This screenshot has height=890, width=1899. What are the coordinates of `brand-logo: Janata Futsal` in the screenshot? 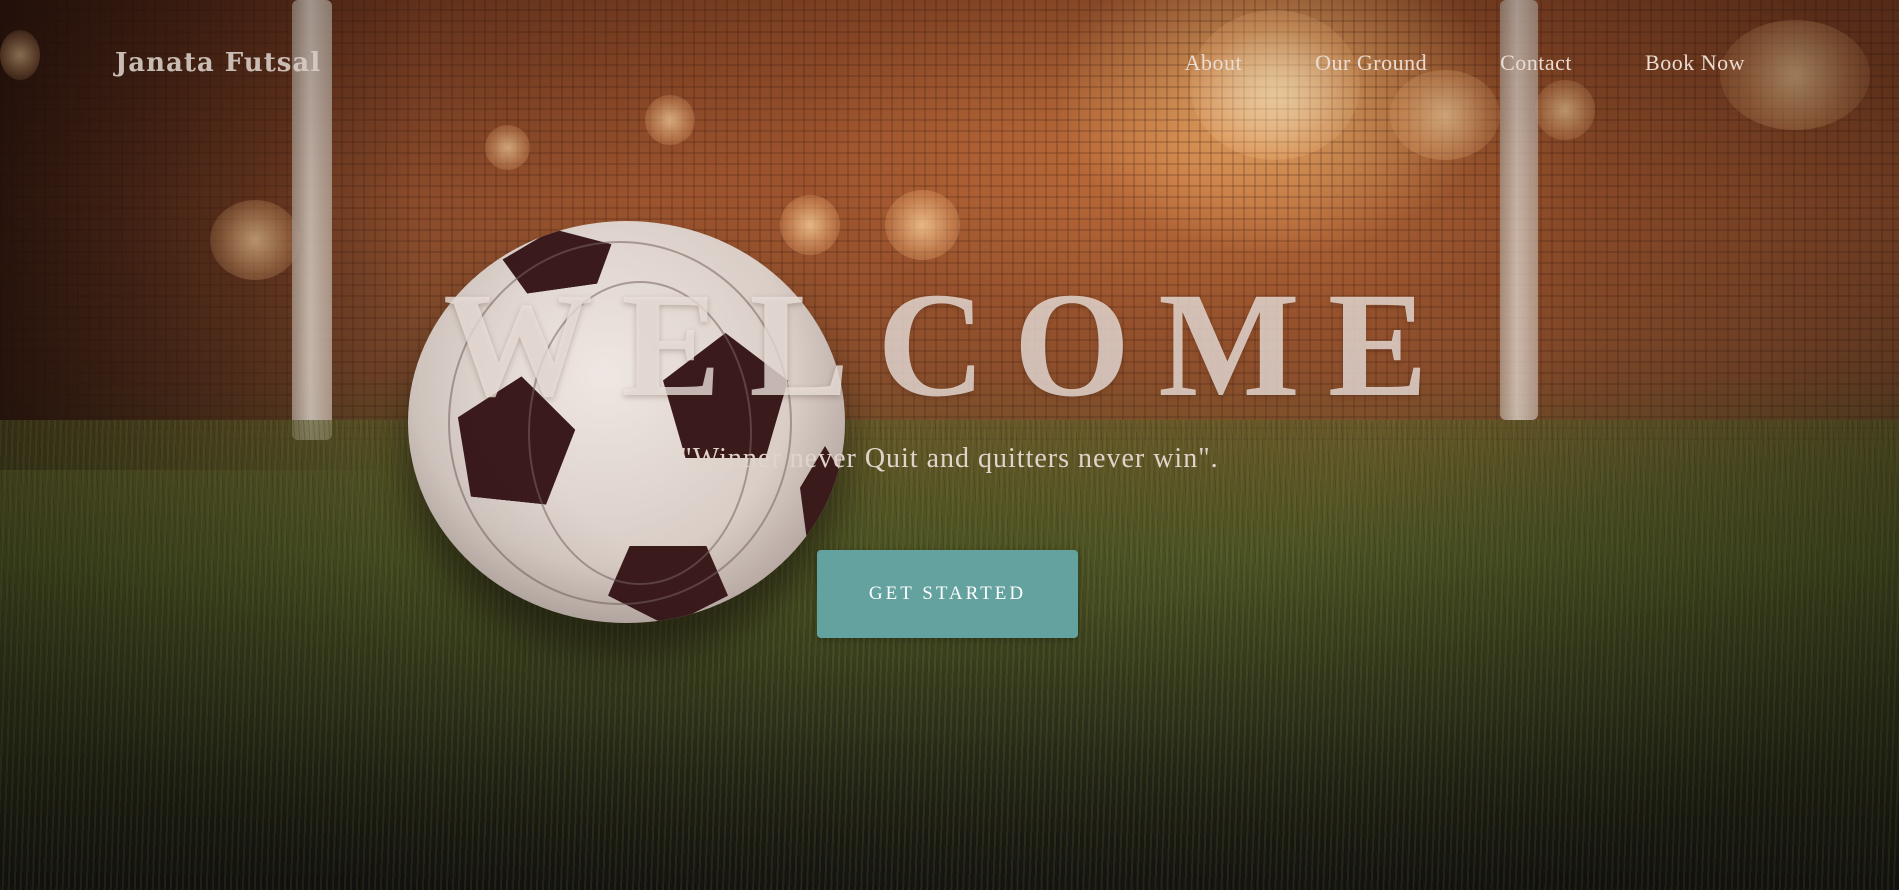 It's located at (218, 63).